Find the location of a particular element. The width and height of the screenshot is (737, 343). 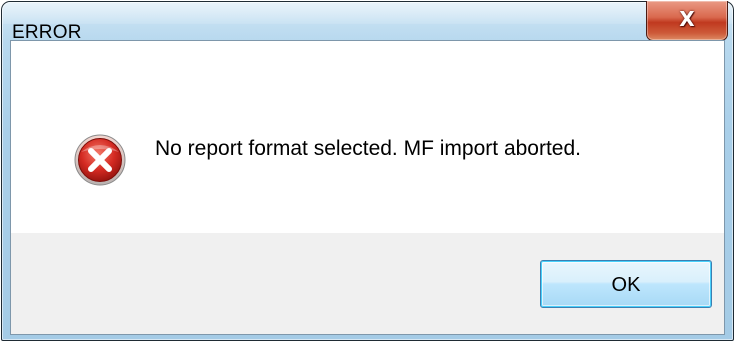

error-icon is located at coordinates (100, 160).